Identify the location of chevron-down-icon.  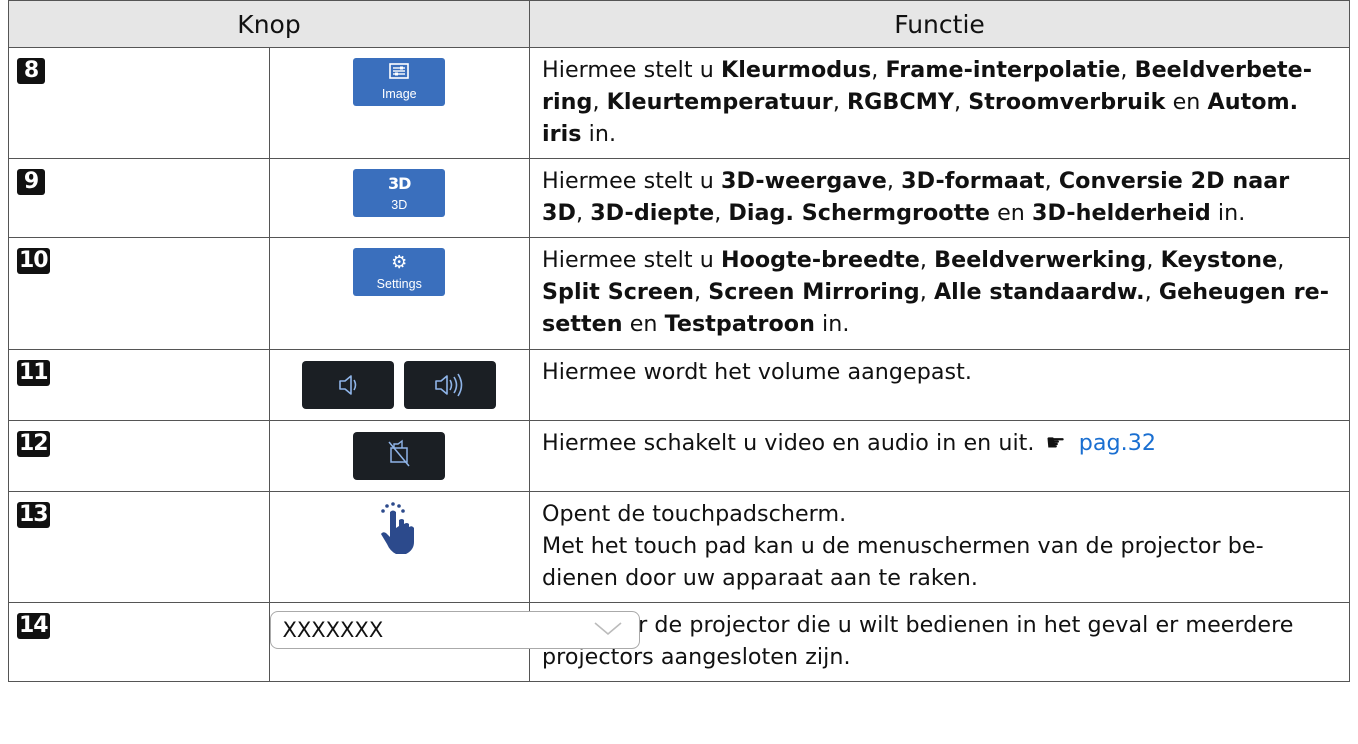
(607, 629).